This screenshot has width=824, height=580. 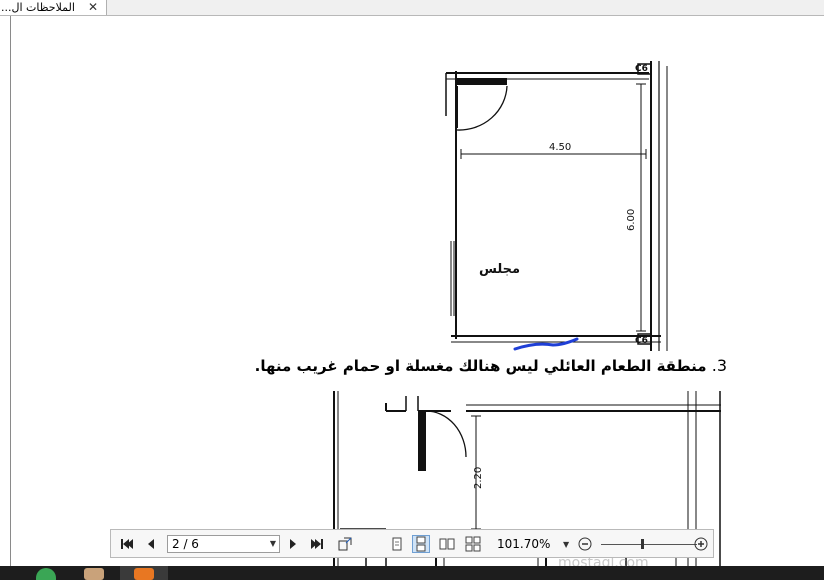 What do you see at coordinates (649, 544) in the screenshot?
I see `zoom-slider` at bounding box center [649, 544].